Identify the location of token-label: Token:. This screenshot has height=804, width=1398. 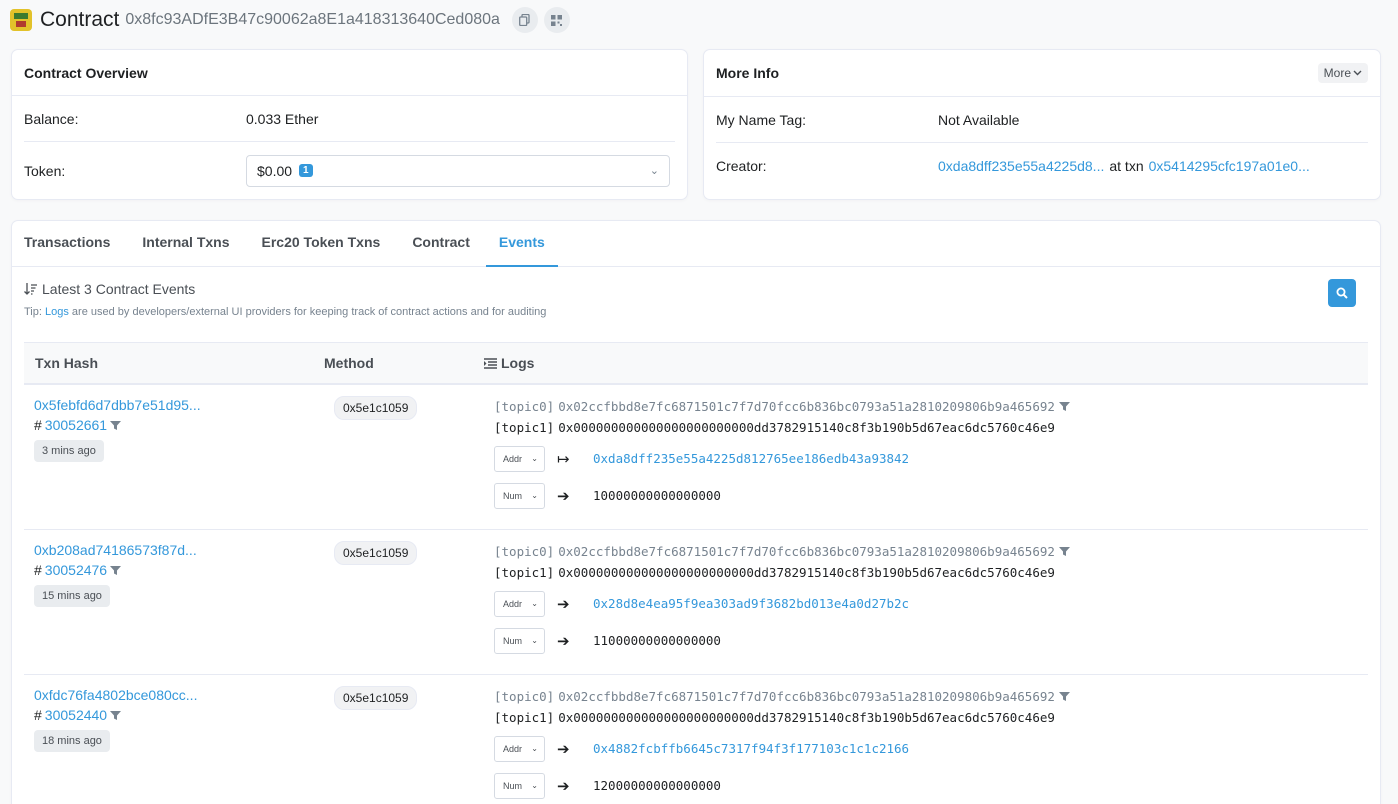
(45, 170).